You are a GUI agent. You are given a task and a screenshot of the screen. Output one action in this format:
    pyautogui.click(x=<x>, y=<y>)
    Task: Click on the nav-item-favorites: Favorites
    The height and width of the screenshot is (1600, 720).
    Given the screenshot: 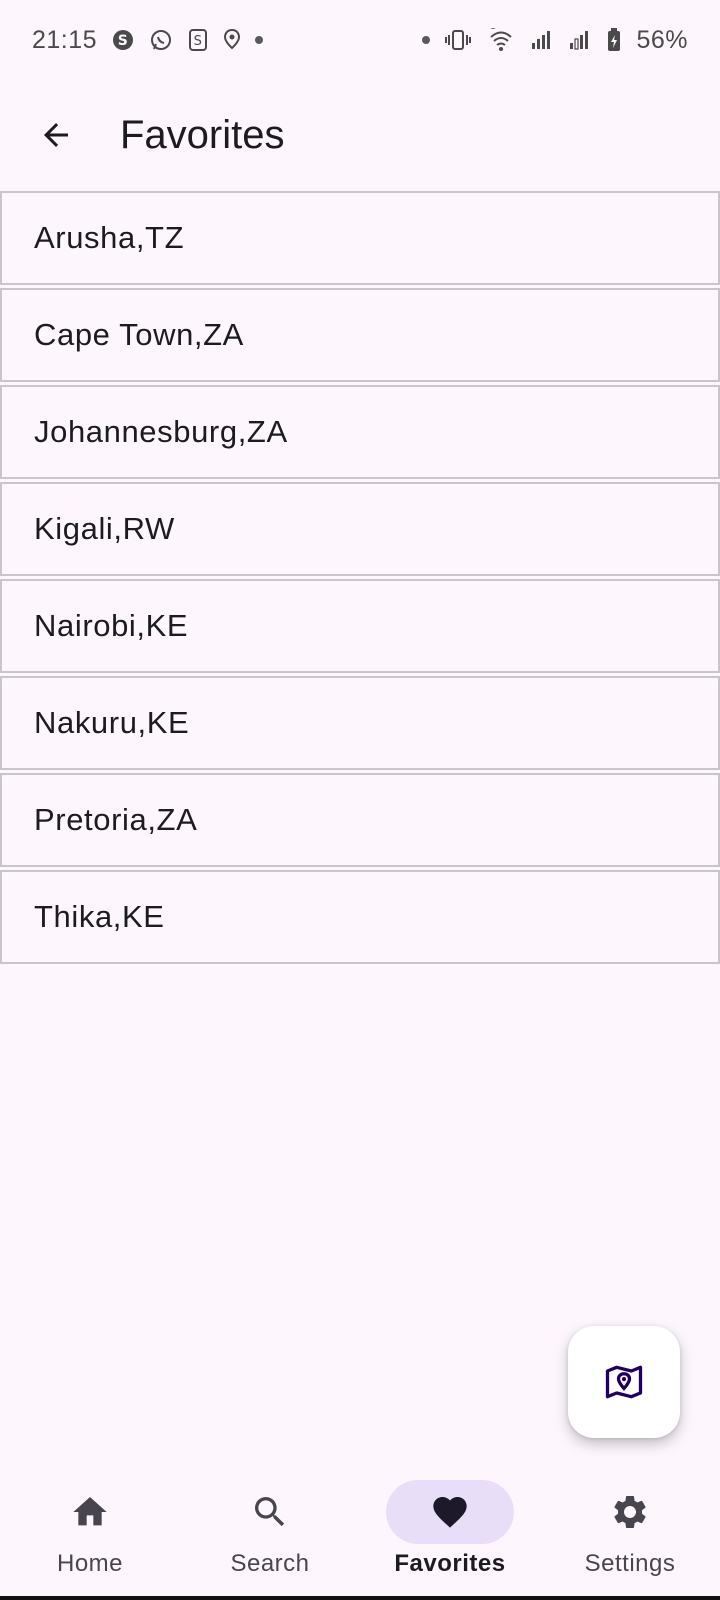 What is the action you would take?
    pyautogui.click(x=450, y=1530)
    